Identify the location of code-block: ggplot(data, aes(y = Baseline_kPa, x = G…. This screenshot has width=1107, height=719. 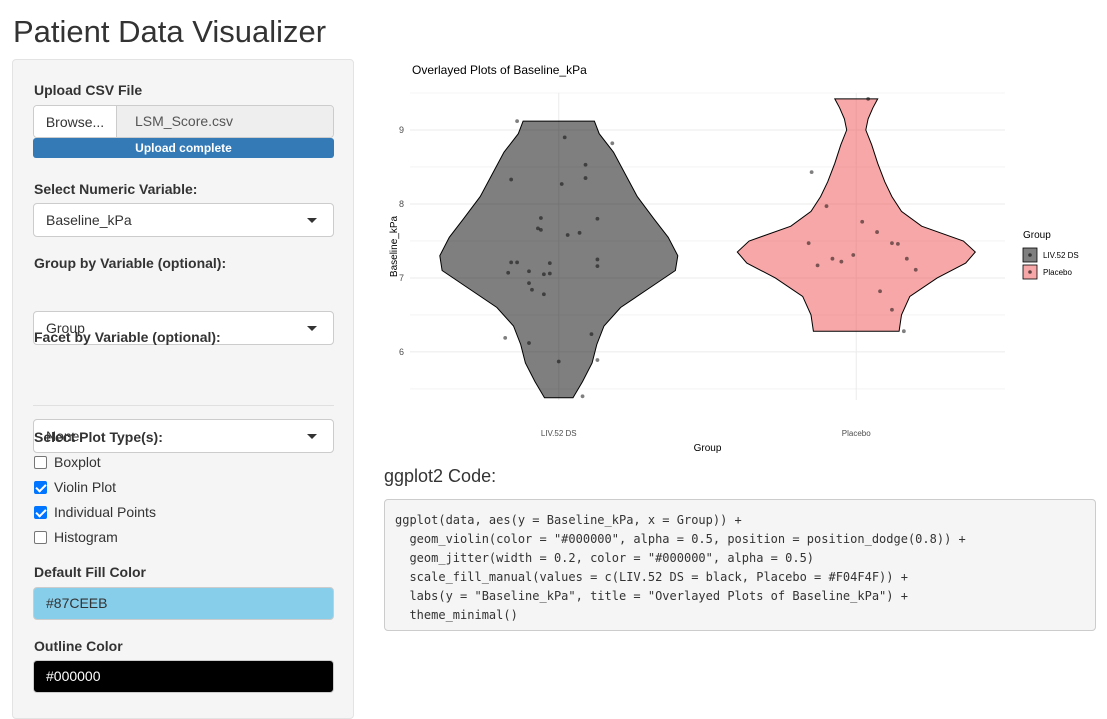
(740, 565).